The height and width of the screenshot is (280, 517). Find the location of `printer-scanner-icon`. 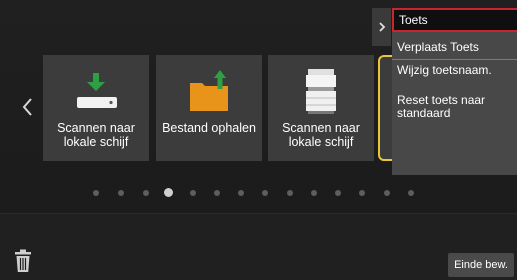

printer-scanner-icon is located at coordinates (321, 92).